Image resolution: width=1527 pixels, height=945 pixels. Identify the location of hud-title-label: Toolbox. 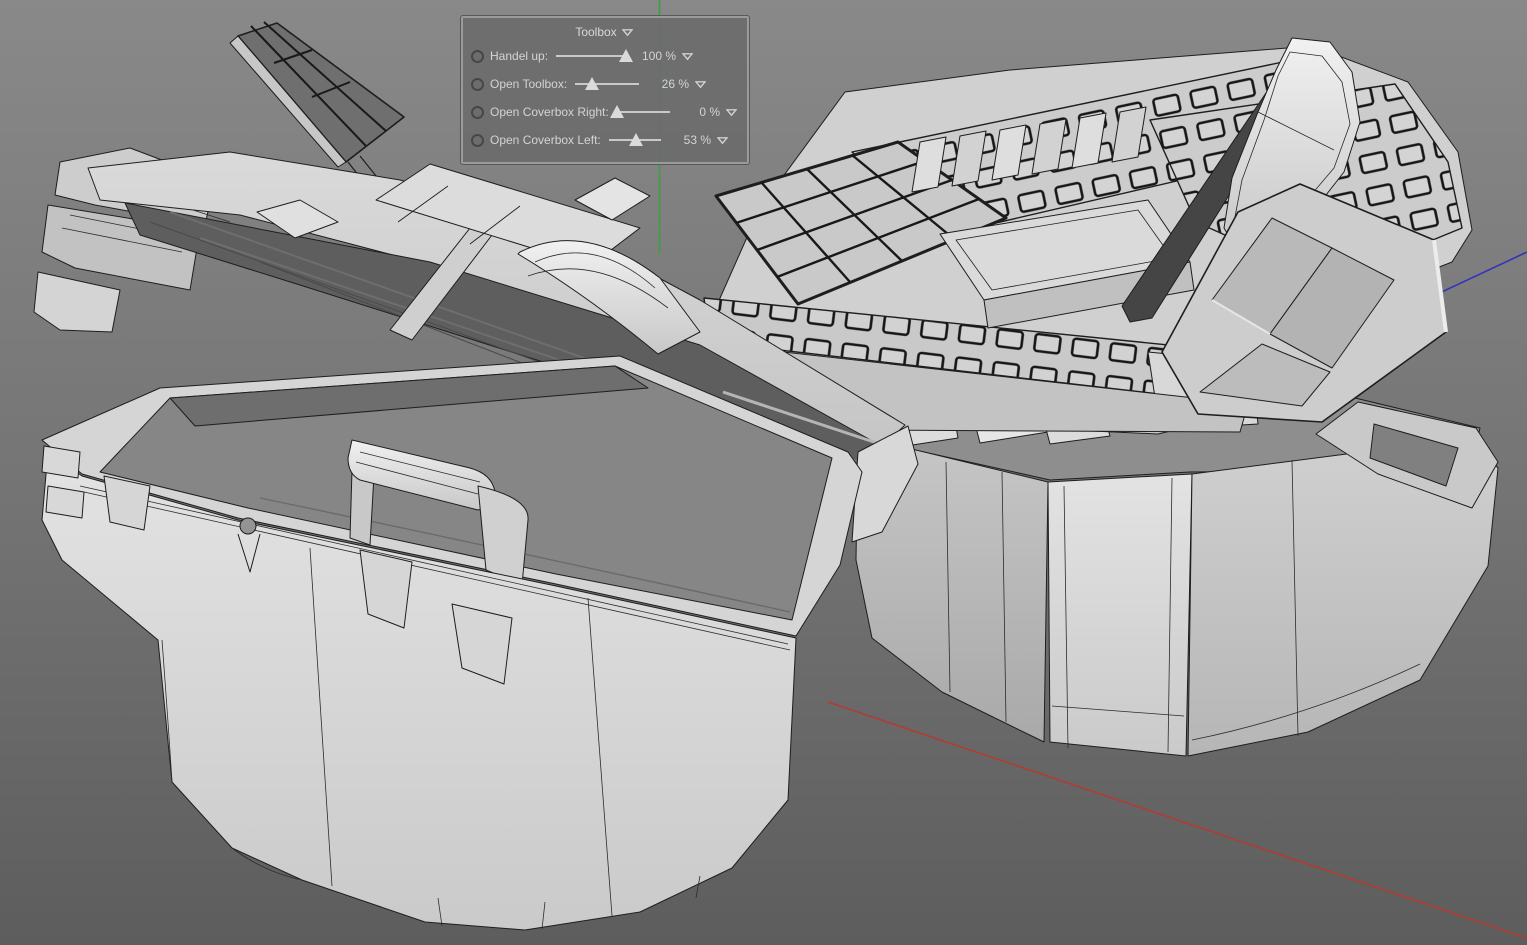
(596, 32).